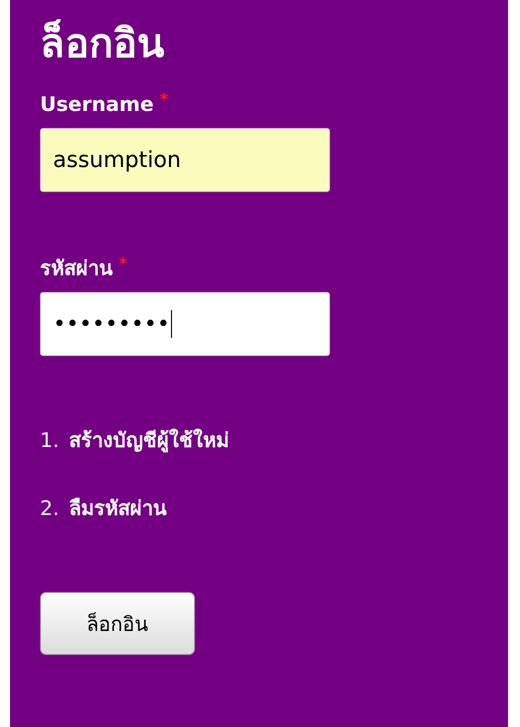 The width and height of the screenshot is (520, 727). Describe the element at coordinates (117, 160) in the screenshot. I see `field-value: assumption` at that location.